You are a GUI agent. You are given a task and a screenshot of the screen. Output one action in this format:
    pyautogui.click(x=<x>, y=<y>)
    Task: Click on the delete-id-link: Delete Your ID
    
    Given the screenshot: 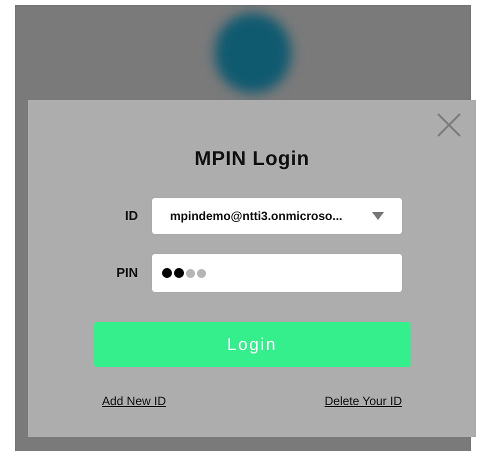 What is the action you would take?
    pyautogui.click(x=363, y=401)
    